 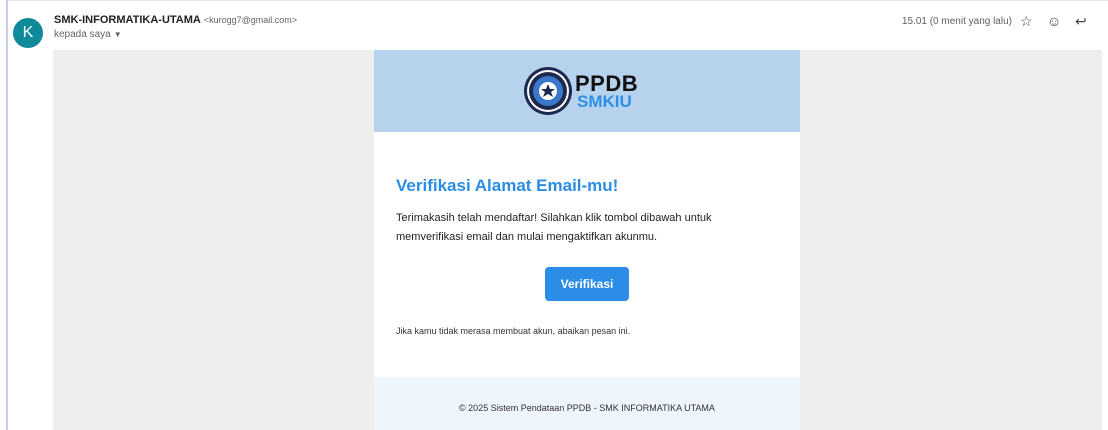 What do you see at coordinates (587, 284) in the screenshot?
I see `verify-button: Verifikasi` at bounding box center [587, 284].